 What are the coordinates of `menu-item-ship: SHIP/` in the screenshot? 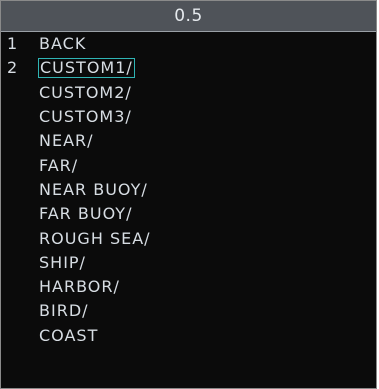 It's located at (188, 263).